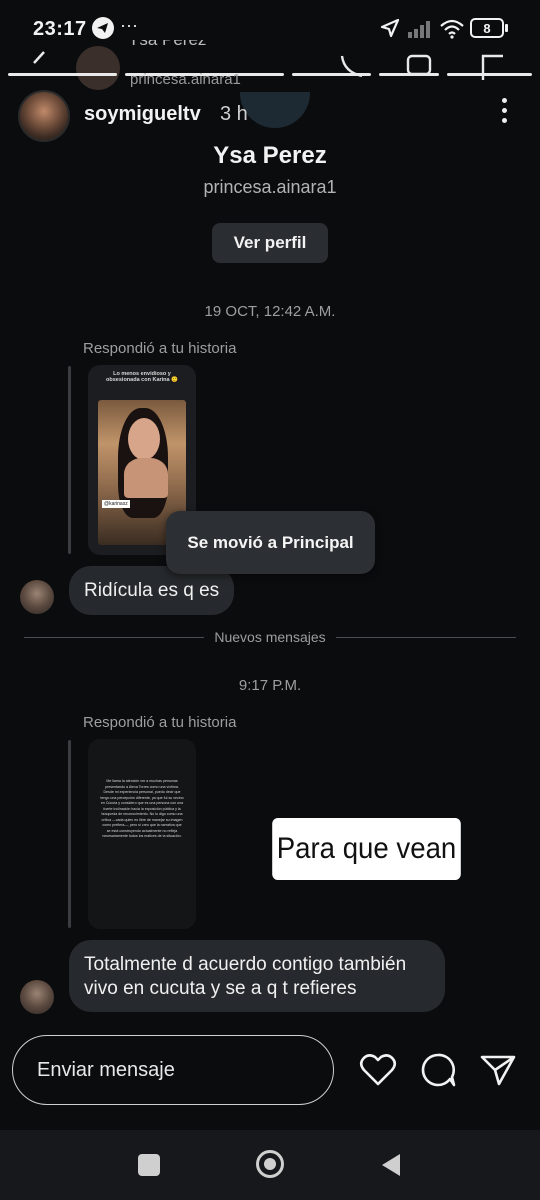 This screenshot has width=540, height=1200. What do you see at coordinates (270, 542) in the screenshot?
I see `moved-toast: Se movió a Principal` at bounding box center [270, 542].